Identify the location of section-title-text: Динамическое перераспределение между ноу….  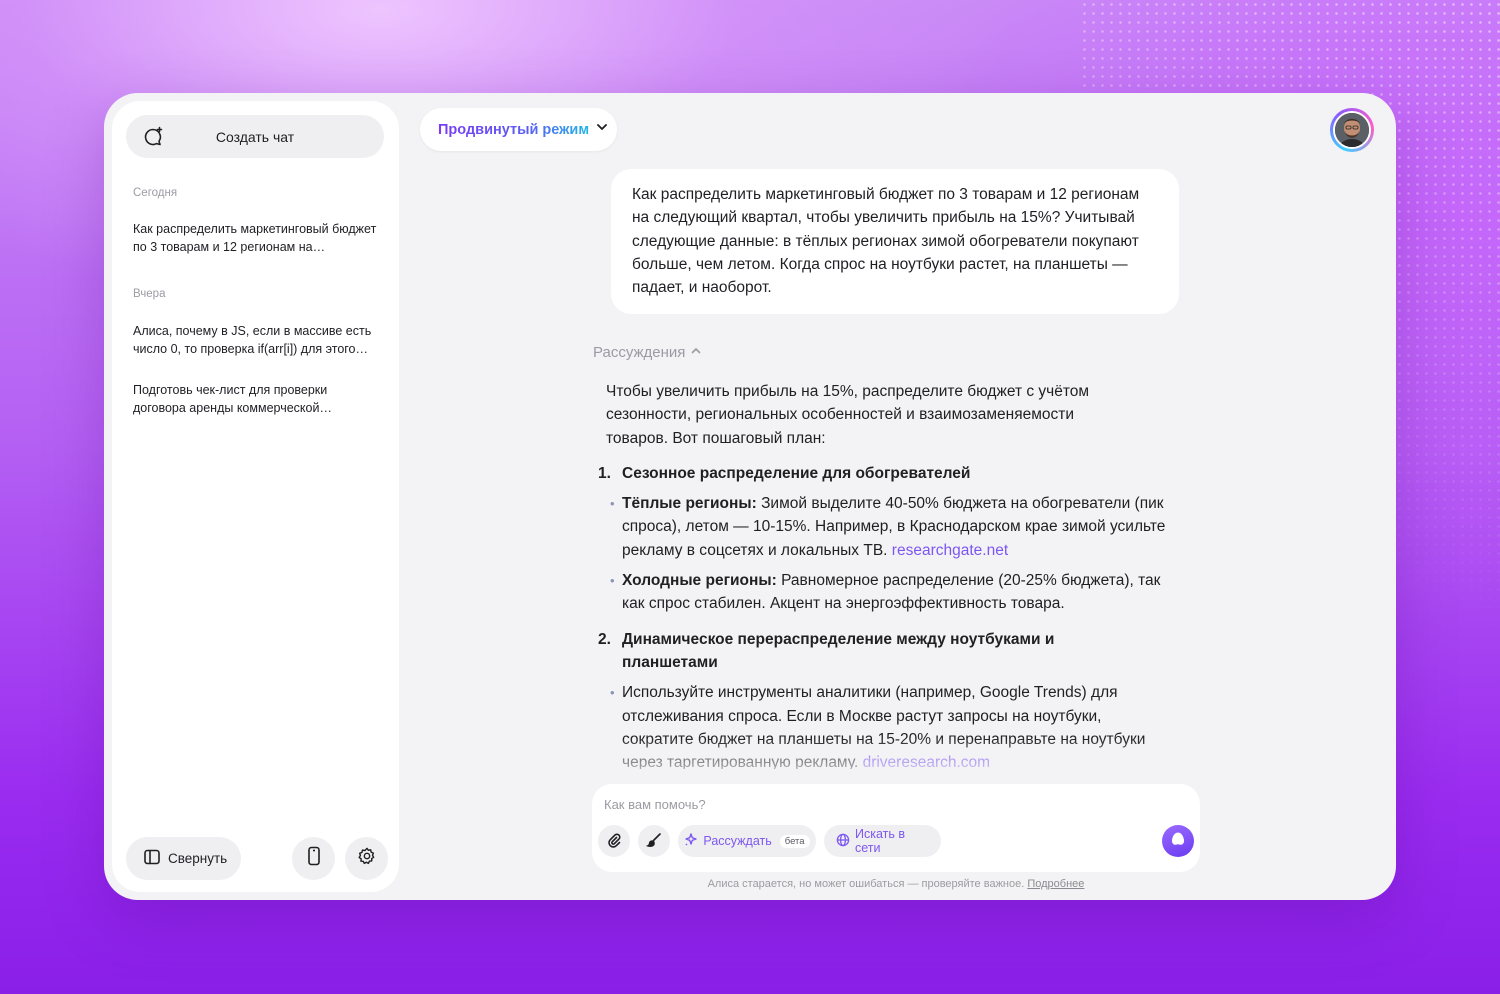
(838, 650).